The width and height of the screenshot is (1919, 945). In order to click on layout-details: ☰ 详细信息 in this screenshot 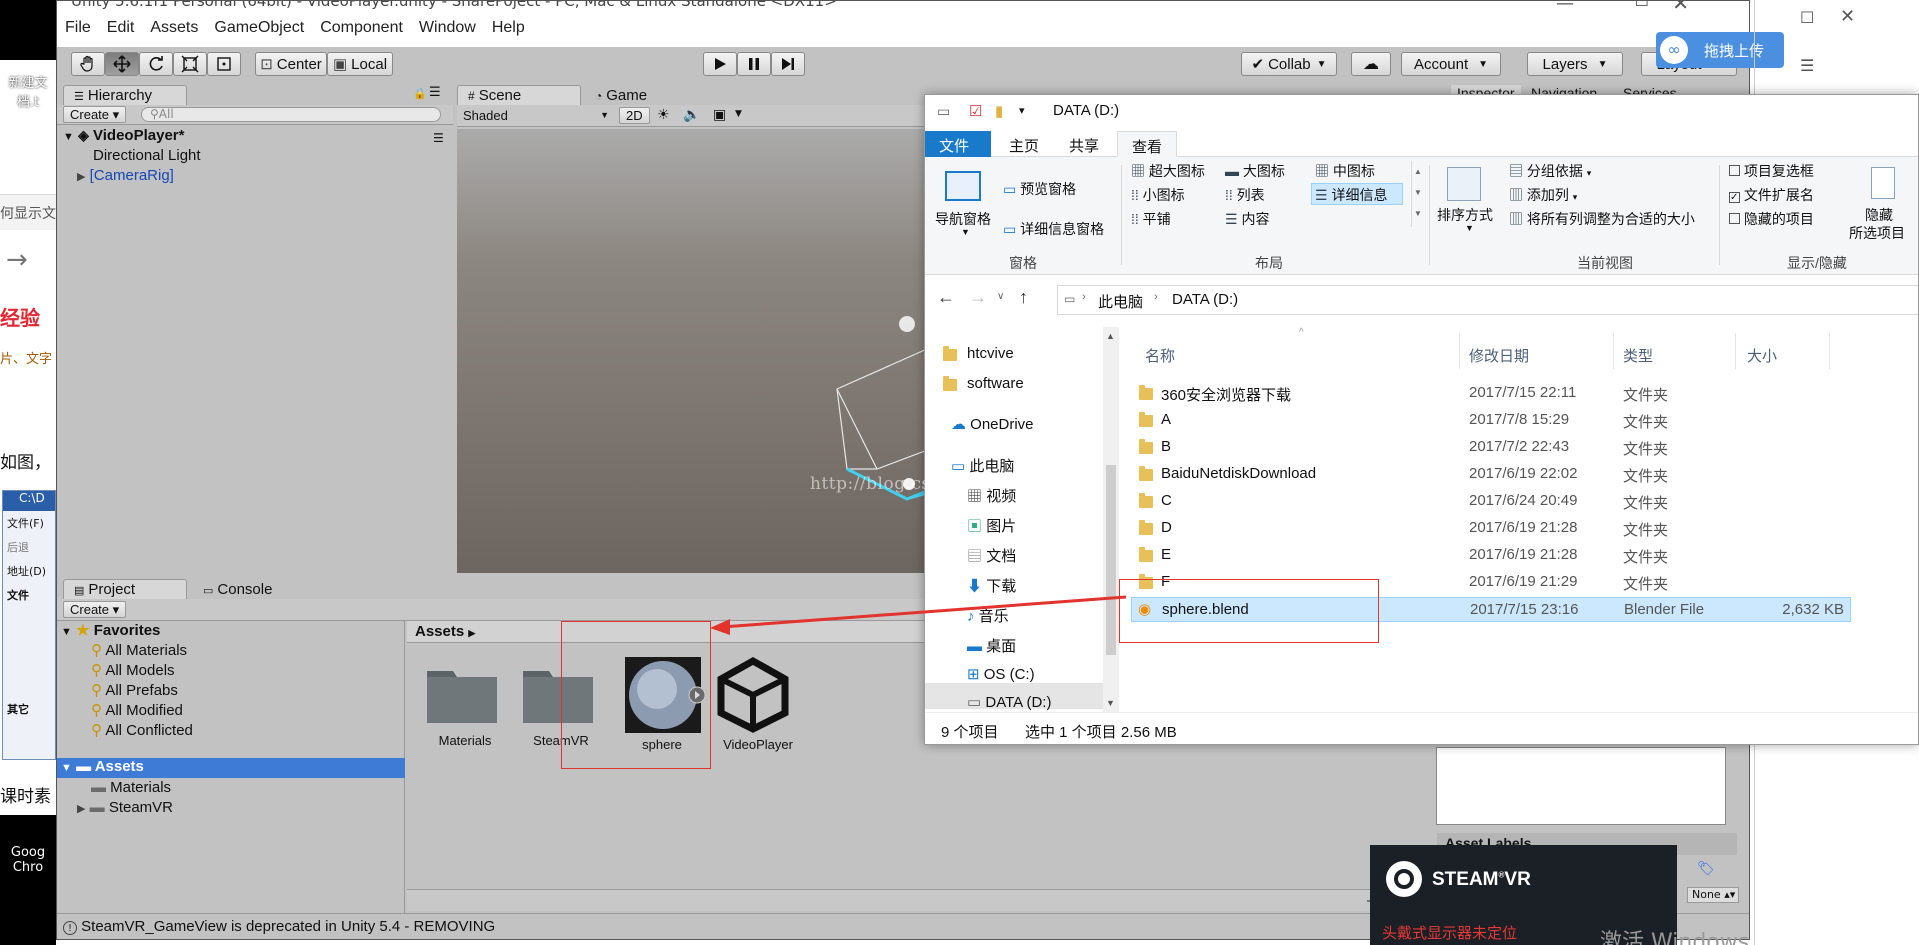, I will do `click(1351, 195)`.